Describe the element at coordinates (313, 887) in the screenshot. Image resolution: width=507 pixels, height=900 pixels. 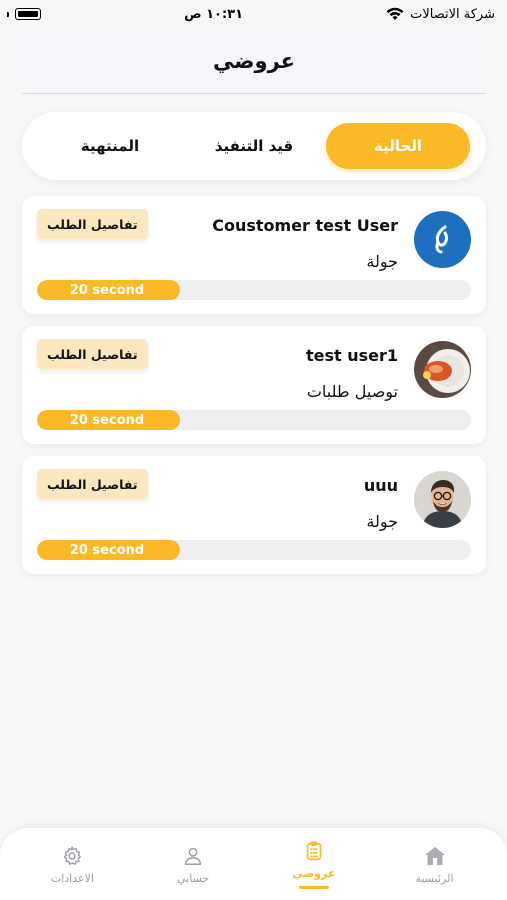
I see `active-indicator` at that location.